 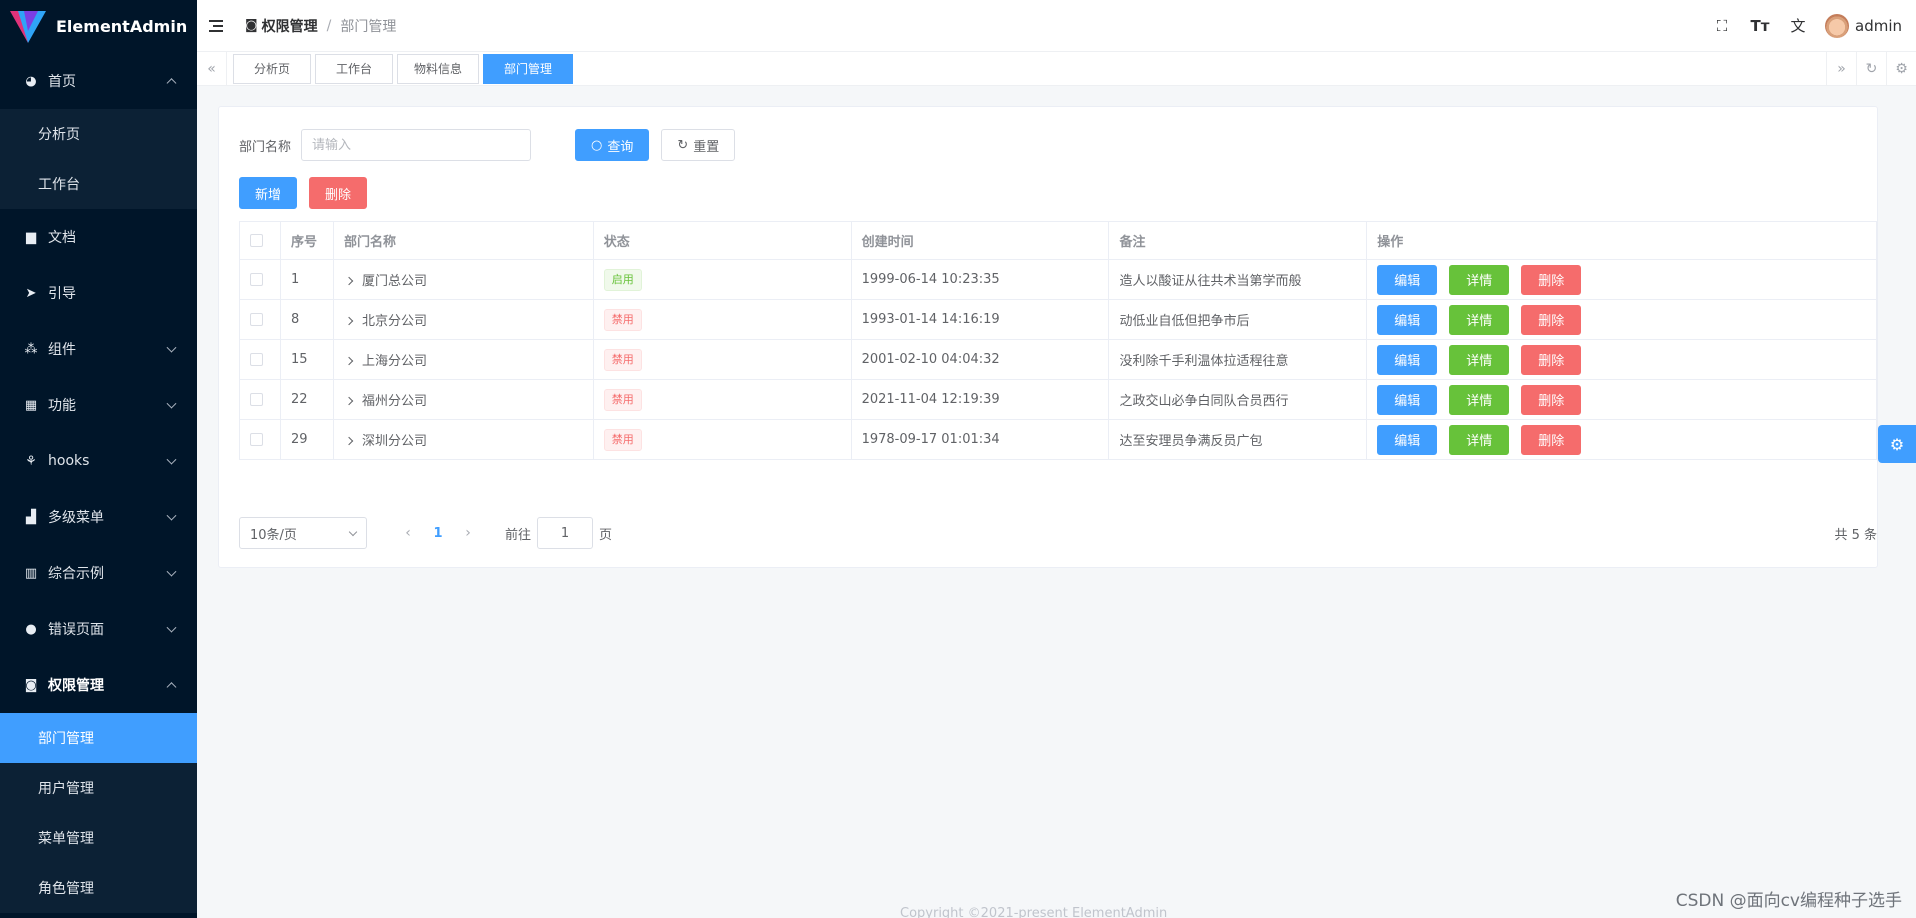 I want to click on search-icon: ○, so click(x=597, y=145).